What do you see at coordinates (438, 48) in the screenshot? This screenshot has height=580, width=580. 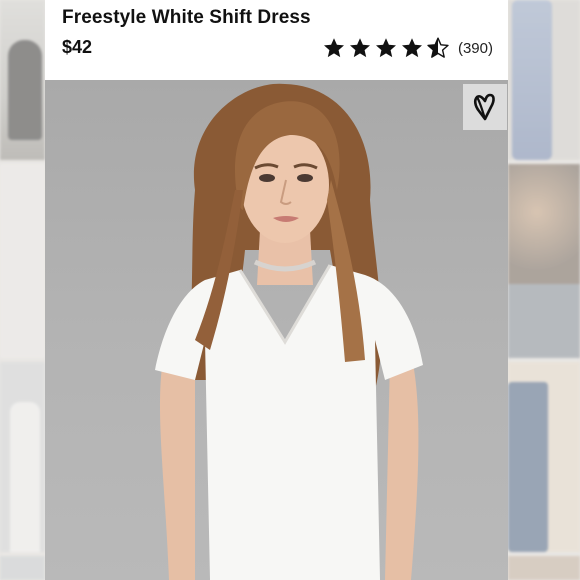 I see `star-half-icon` at bounding box center [438, 48].